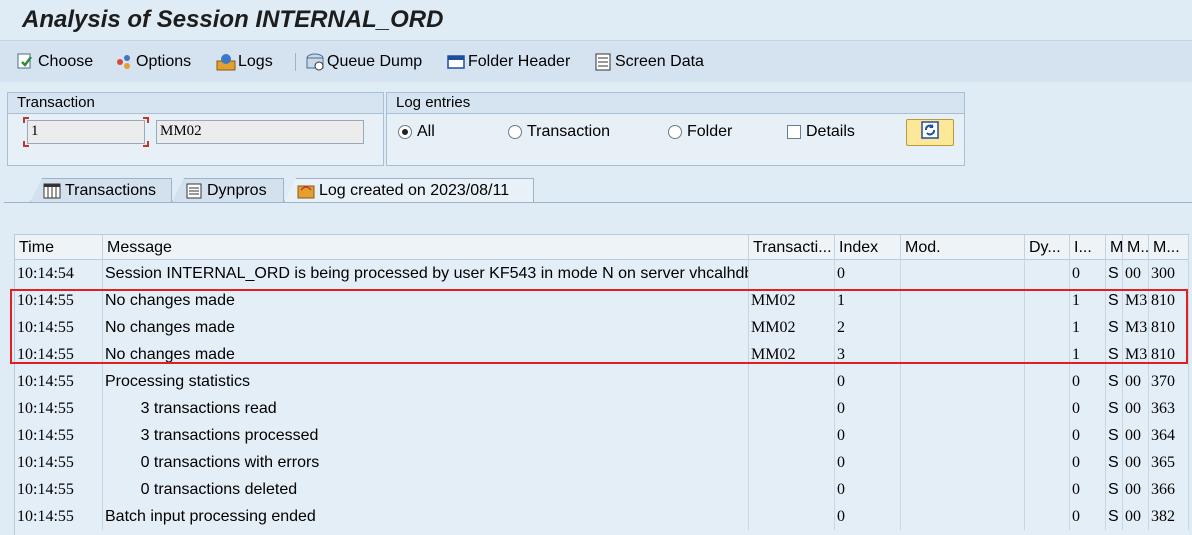 Image resolution: width=1192 pixels, height=535 pixels. I want to click on details-checkbox-box, so click(794, 132).